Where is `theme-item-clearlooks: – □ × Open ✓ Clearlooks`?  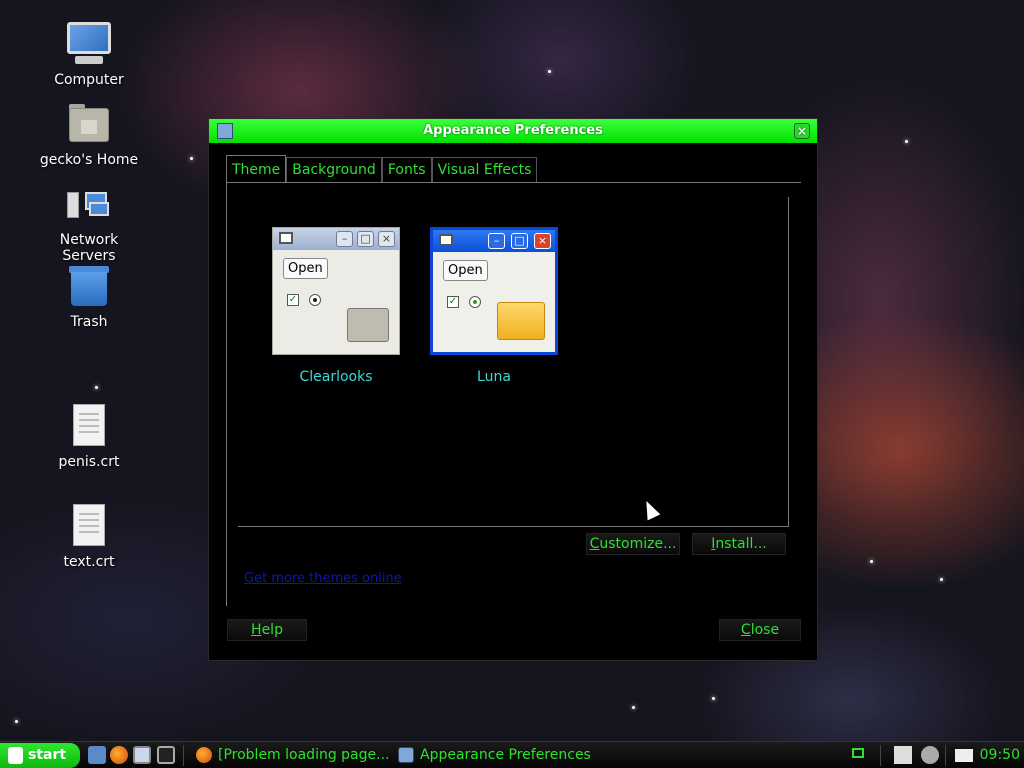 theme-item-clearlooks: – □ × Open ✓ Clearlooks is located at coordinates (336, 306).